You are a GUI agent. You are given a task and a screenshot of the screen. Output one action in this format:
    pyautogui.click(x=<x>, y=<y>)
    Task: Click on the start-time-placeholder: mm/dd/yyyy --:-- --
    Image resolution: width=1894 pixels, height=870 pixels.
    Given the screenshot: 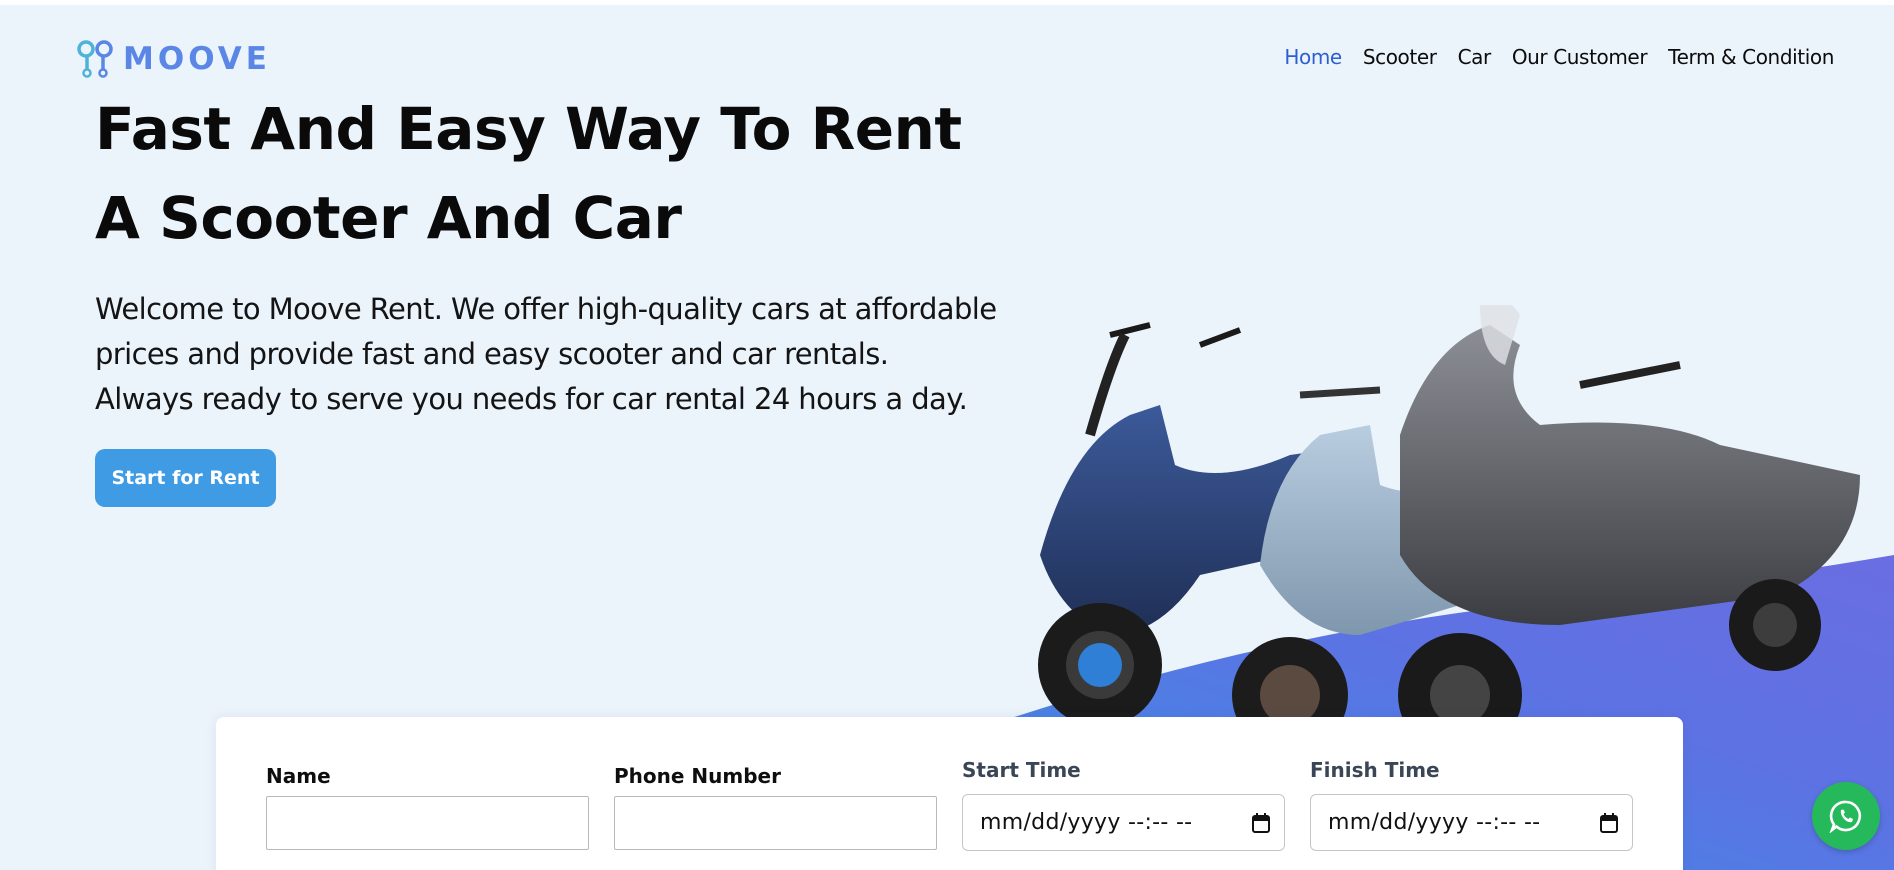 What is the action you would take?
    pyautogui.click(x=1086, y=822)
    